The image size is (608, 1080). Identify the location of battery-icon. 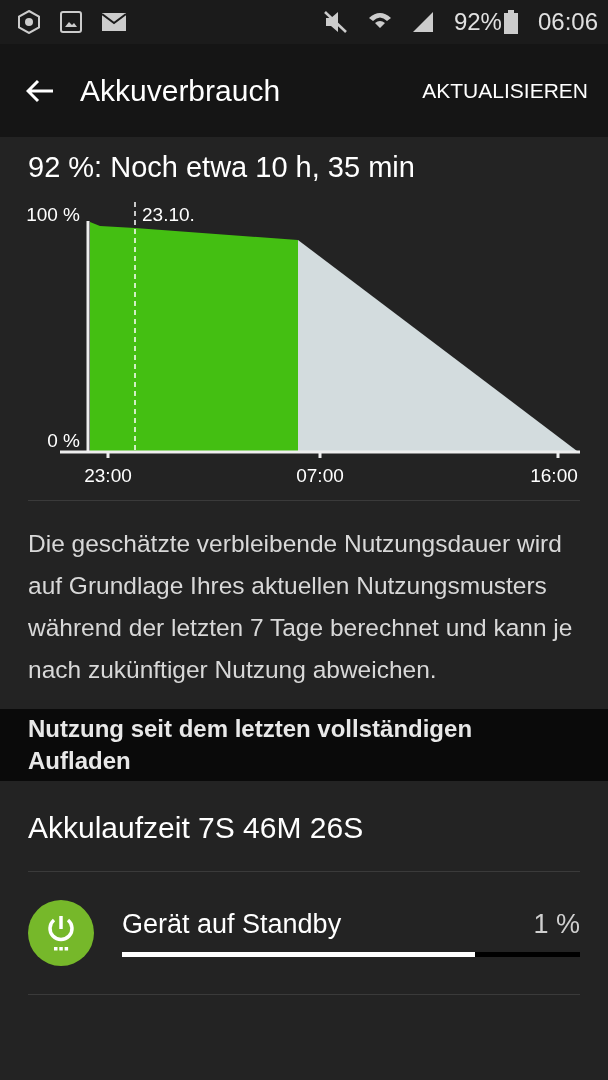
(510, 22).